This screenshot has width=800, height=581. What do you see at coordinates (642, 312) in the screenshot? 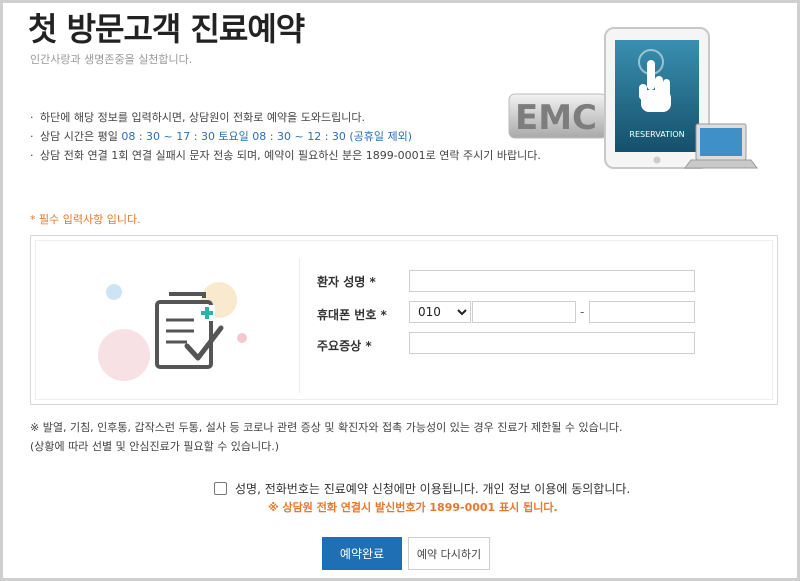
I see `phone-last-input` at bounding box center [642, 312].